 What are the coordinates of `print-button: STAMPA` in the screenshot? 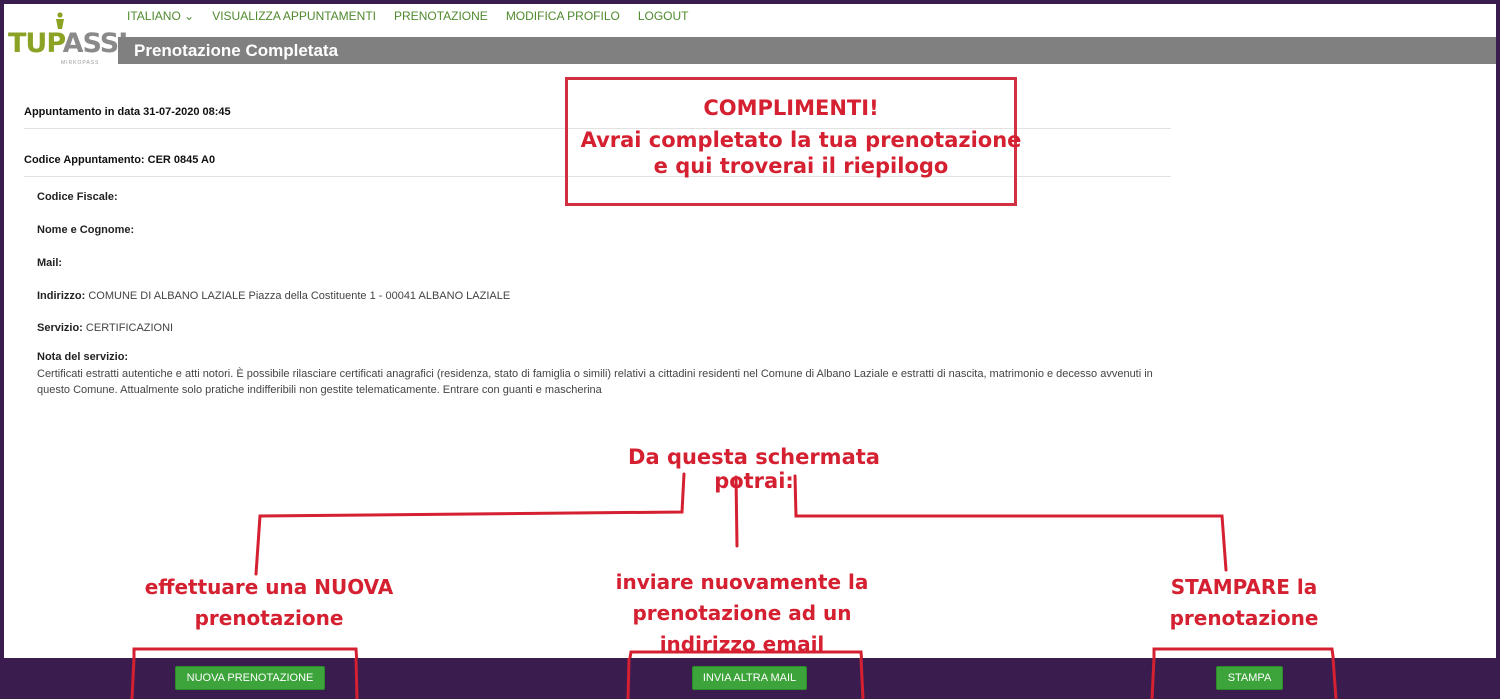 It's located at (1249, 678).